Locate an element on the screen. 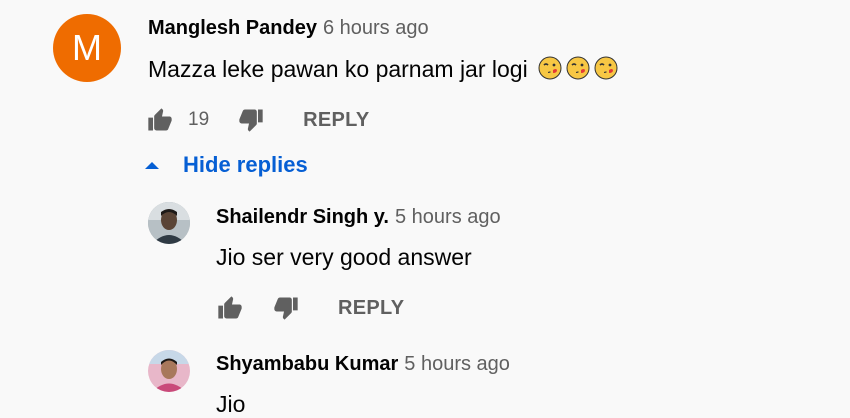  comment-time: 6 hours ago is located at coordinates (376, 28).